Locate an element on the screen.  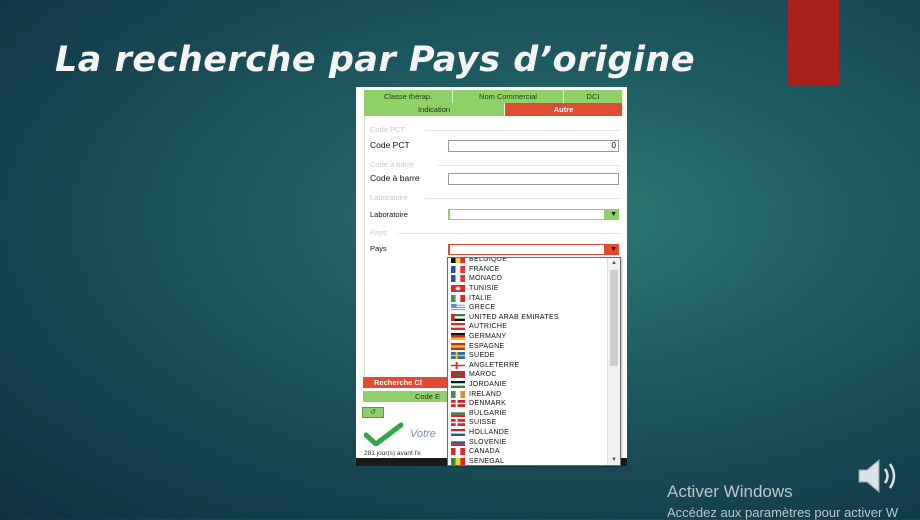
country-option: SLOVENIE is located at coordinates (528, 442).